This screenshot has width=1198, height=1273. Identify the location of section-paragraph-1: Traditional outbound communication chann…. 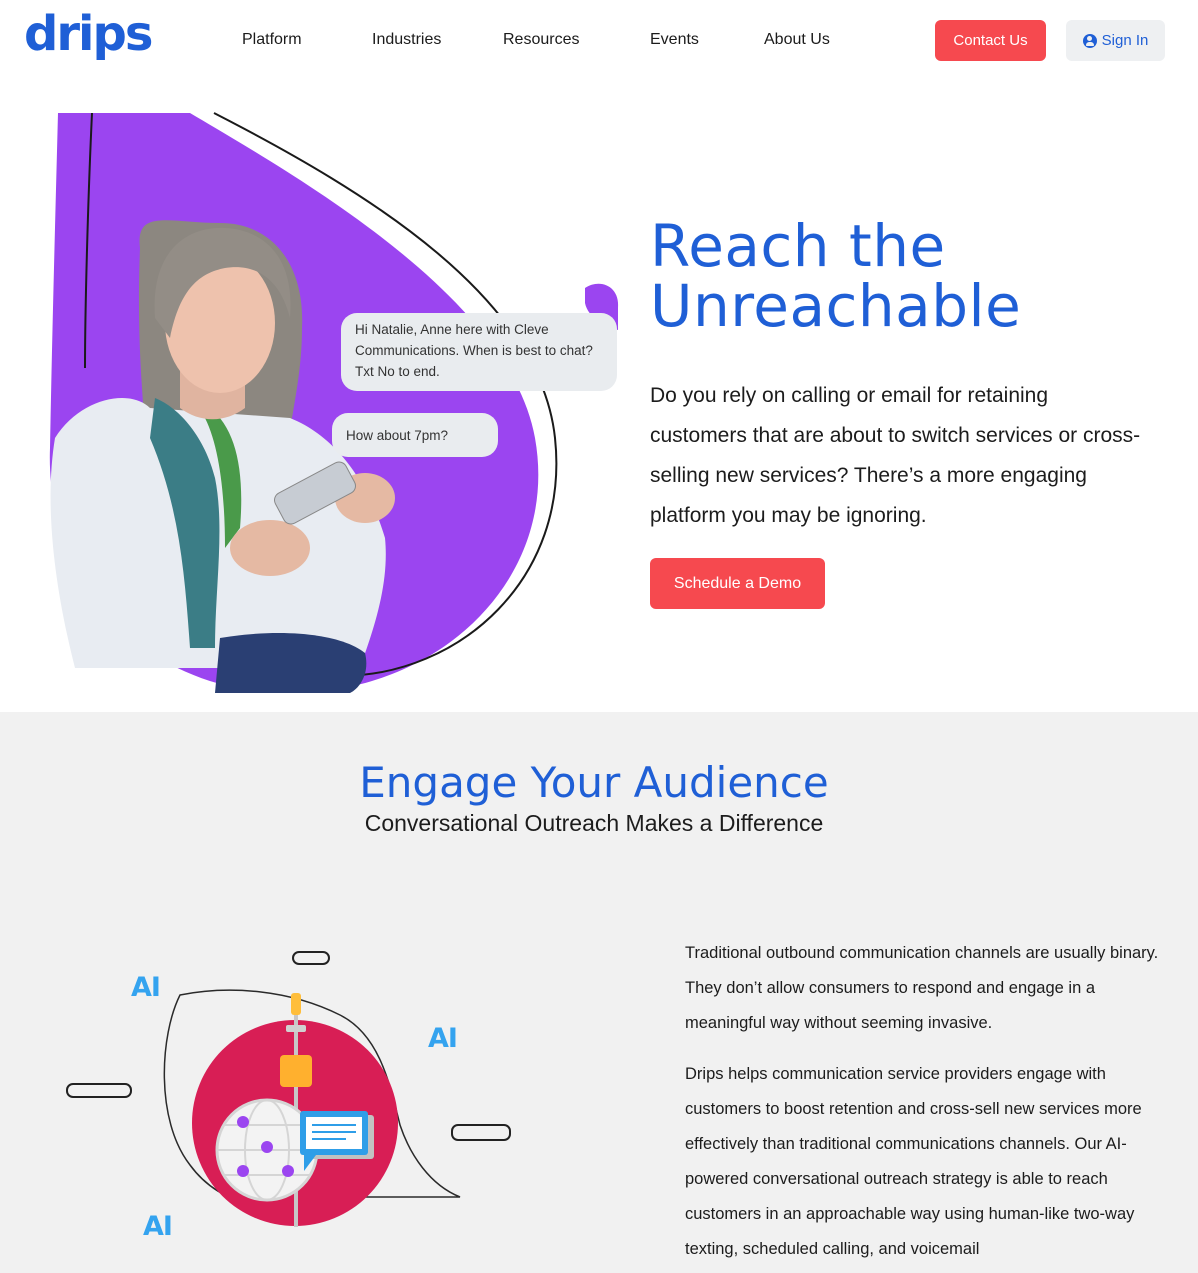
(922, 988).